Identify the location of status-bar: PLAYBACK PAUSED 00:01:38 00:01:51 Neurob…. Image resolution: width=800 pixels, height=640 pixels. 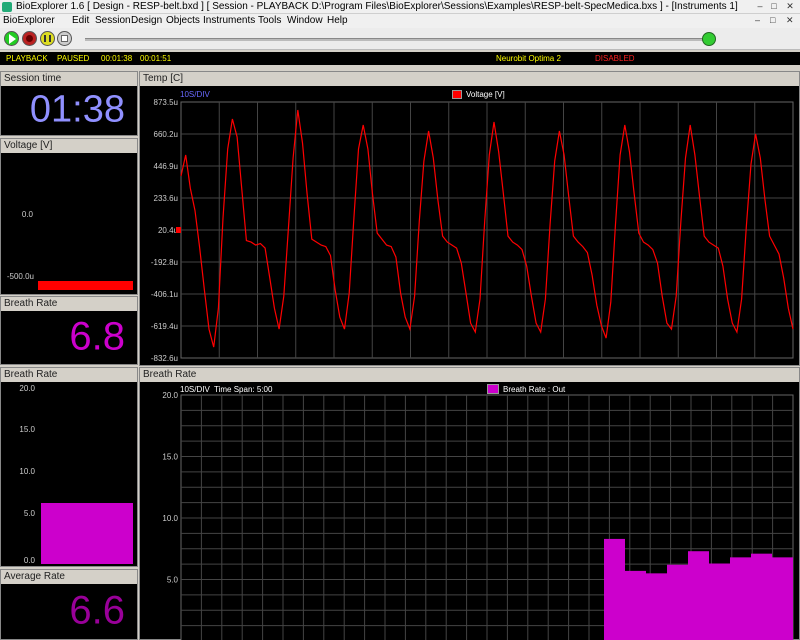
(400, 58).